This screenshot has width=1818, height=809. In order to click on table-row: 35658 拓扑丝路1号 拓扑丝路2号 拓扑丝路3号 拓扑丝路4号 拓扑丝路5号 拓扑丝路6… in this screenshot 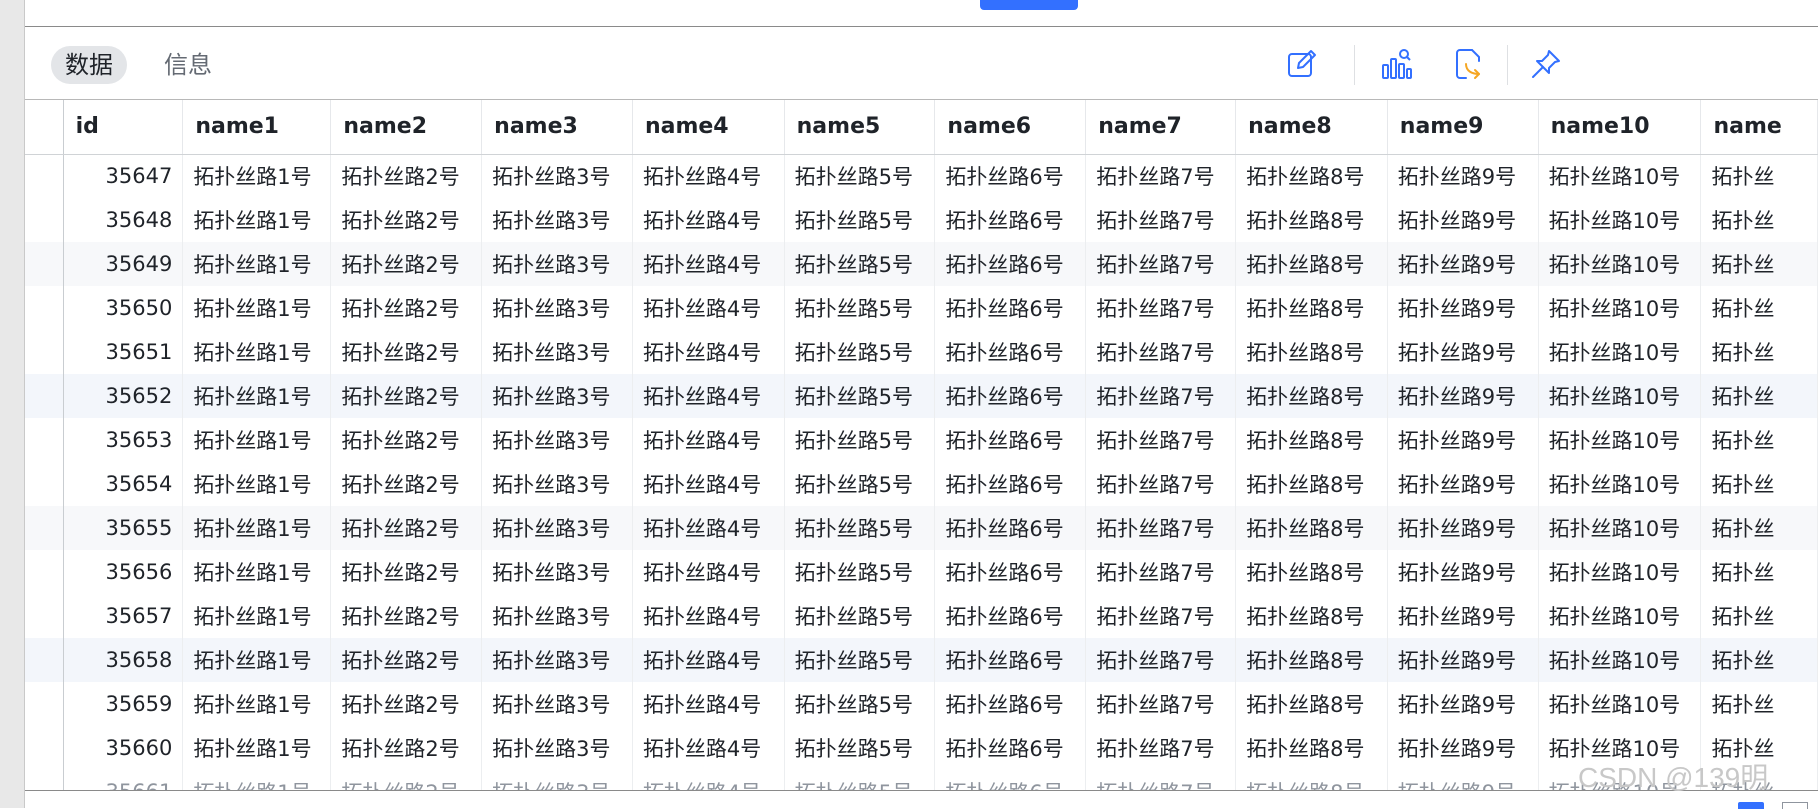, I will do `click(921, 660)`.